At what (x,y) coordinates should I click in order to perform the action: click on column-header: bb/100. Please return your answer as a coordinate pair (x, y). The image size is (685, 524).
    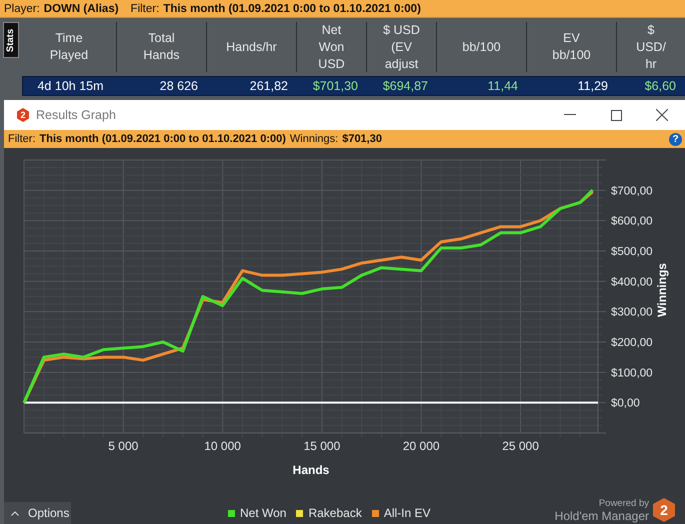
    Looking at the image, I should click on (482, 47).